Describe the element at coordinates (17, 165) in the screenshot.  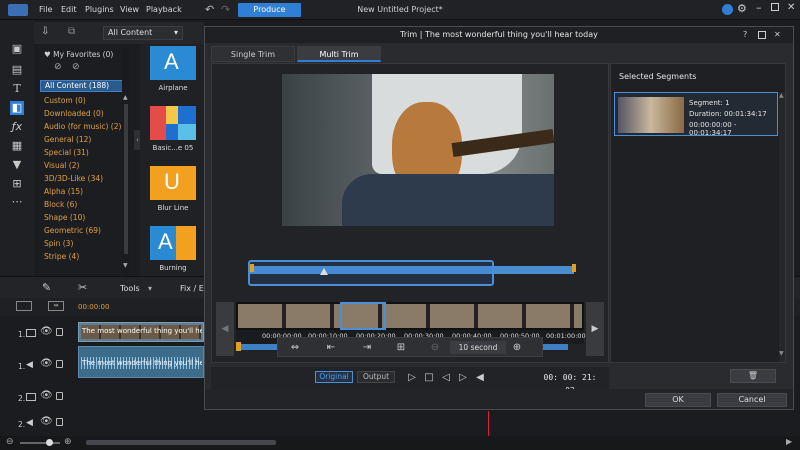
I see `particle-room-icon: ▼` at that location.